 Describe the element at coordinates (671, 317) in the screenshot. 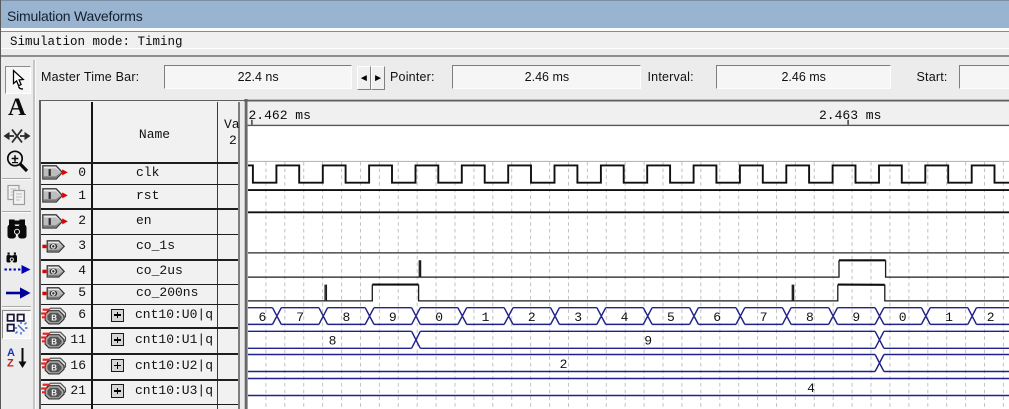

I see `svg-text: 5` at that location.